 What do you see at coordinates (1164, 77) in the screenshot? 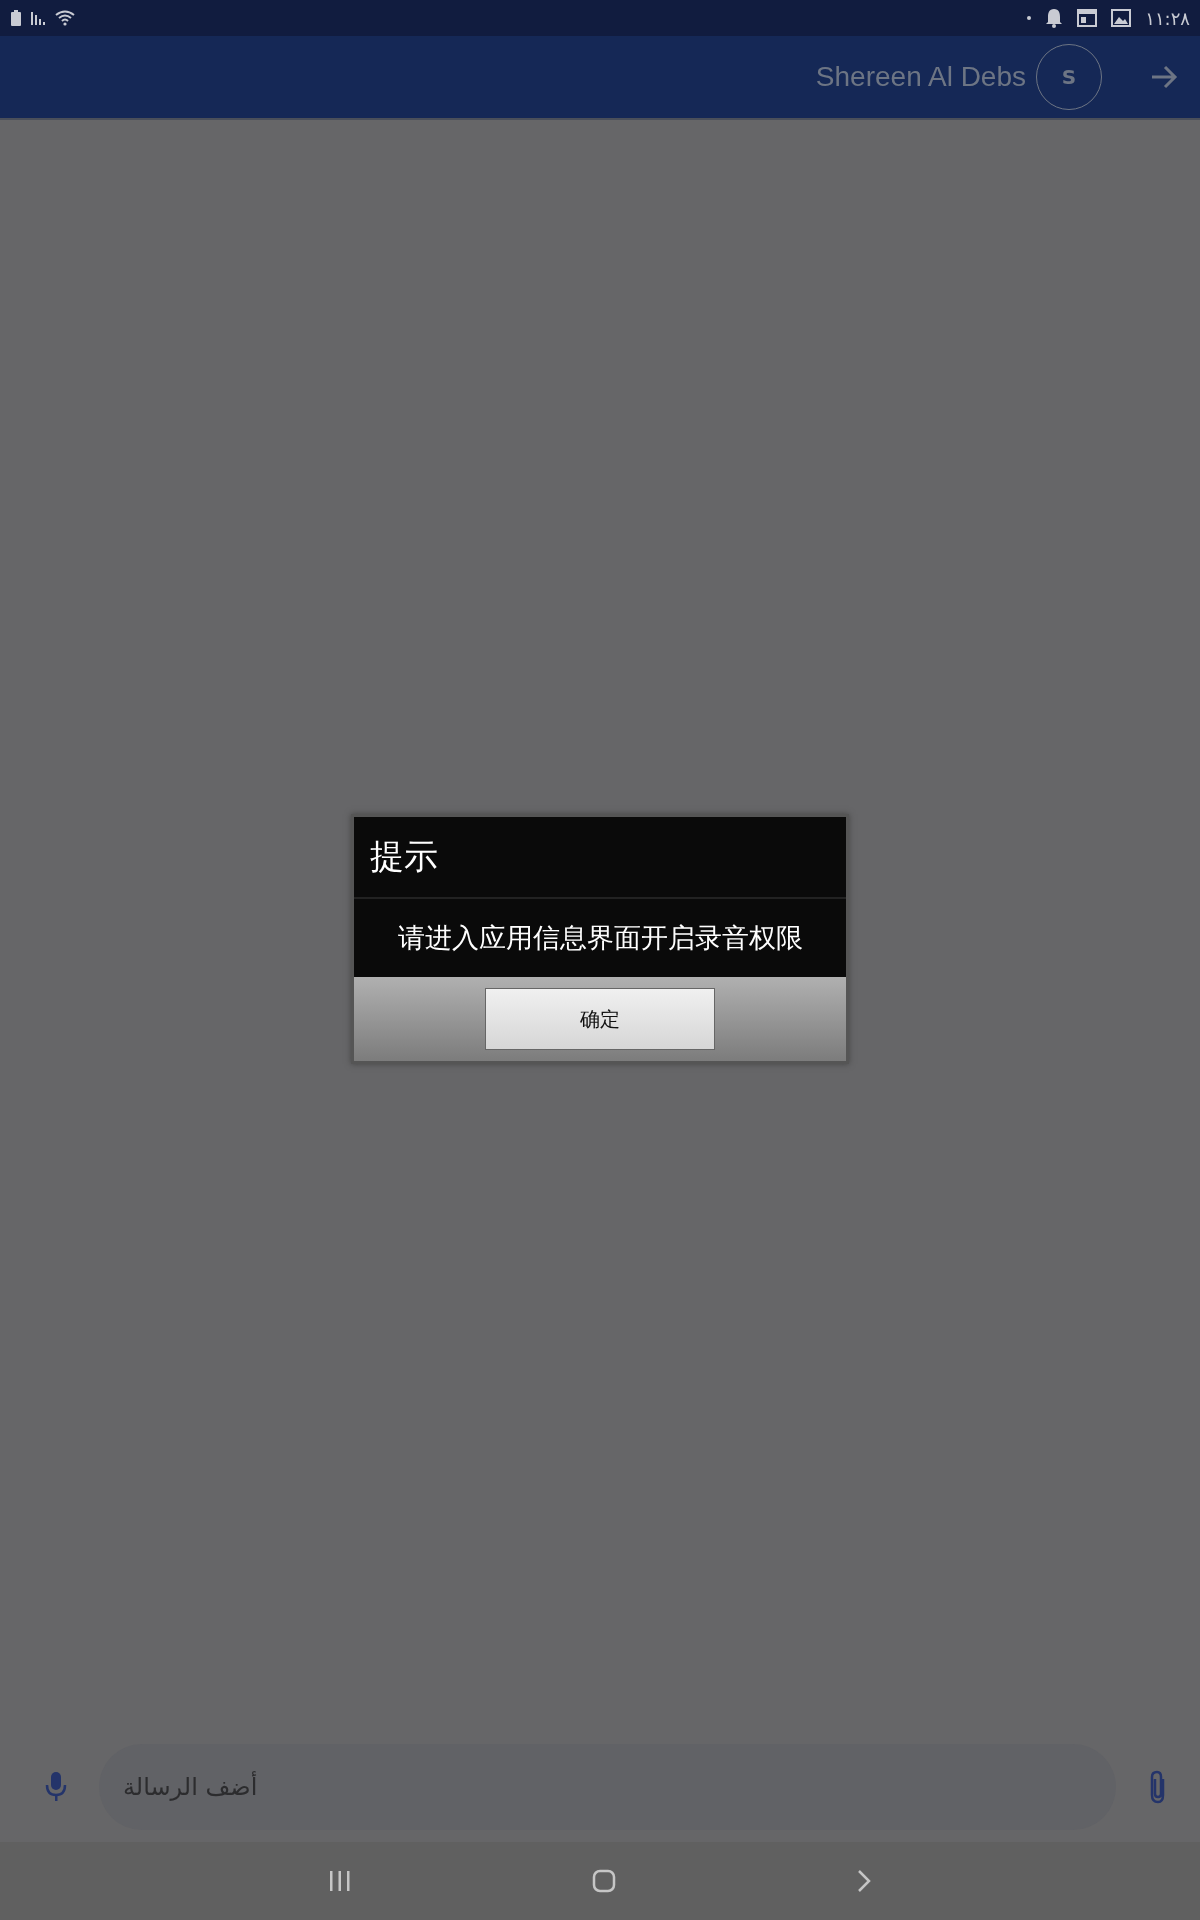
I see `arrow-icon` at bounding box center [1164, 77].